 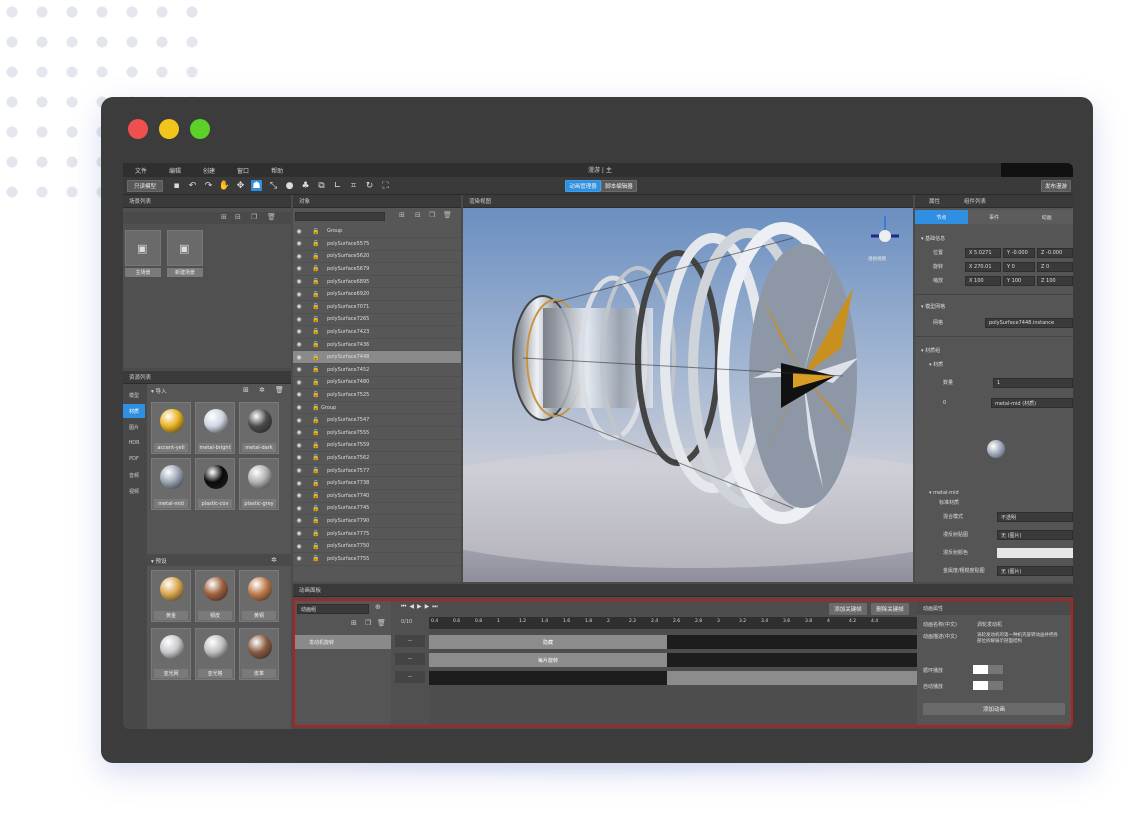 What do you see at coordinates (378, 607) in the screenshot?
I see `add-clip-icon: ⊕` at bounding box center [378, 607].